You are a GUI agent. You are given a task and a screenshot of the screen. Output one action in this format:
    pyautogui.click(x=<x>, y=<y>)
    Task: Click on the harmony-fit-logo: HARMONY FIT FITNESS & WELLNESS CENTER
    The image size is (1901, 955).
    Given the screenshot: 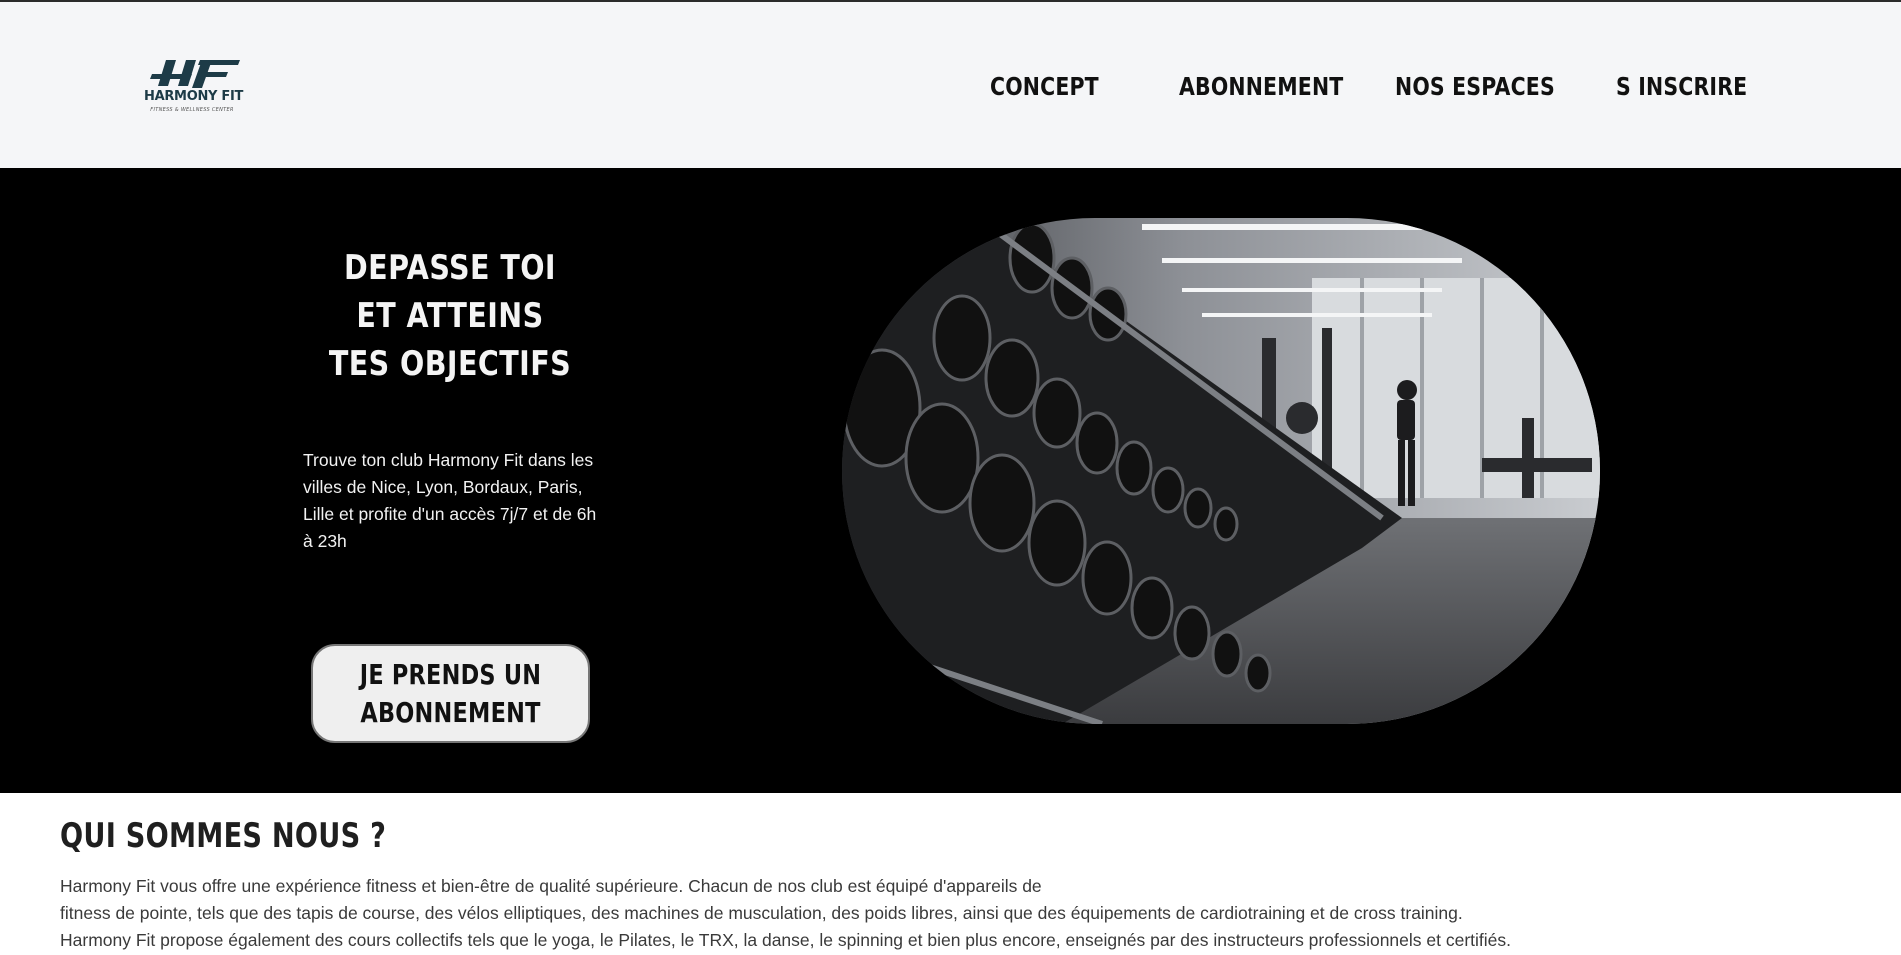 What is the action you would take?
    pyautogui.click(x=194, y=88)
    